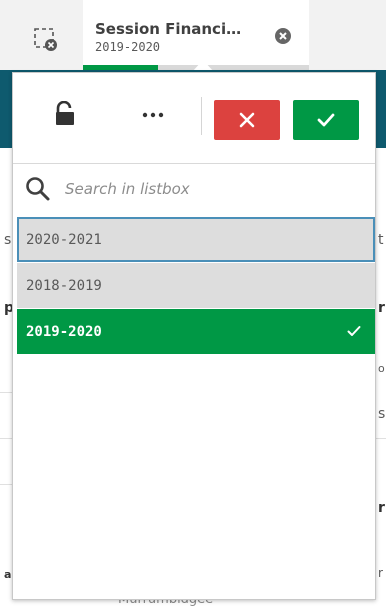 Image resolution: width=386 pixels, height=607 pixels. I want to click on lock-button, so click(65, 114).